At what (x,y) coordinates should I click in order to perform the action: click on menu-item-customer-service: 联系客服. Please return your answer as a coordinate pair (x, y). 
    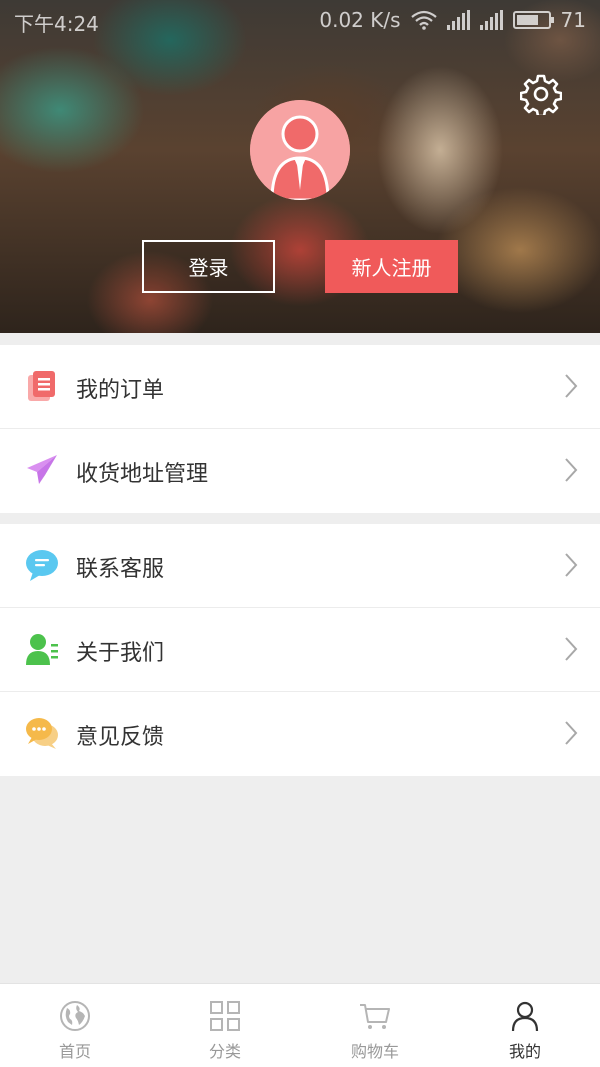
    Looking at the image, I should click on (300, 566).